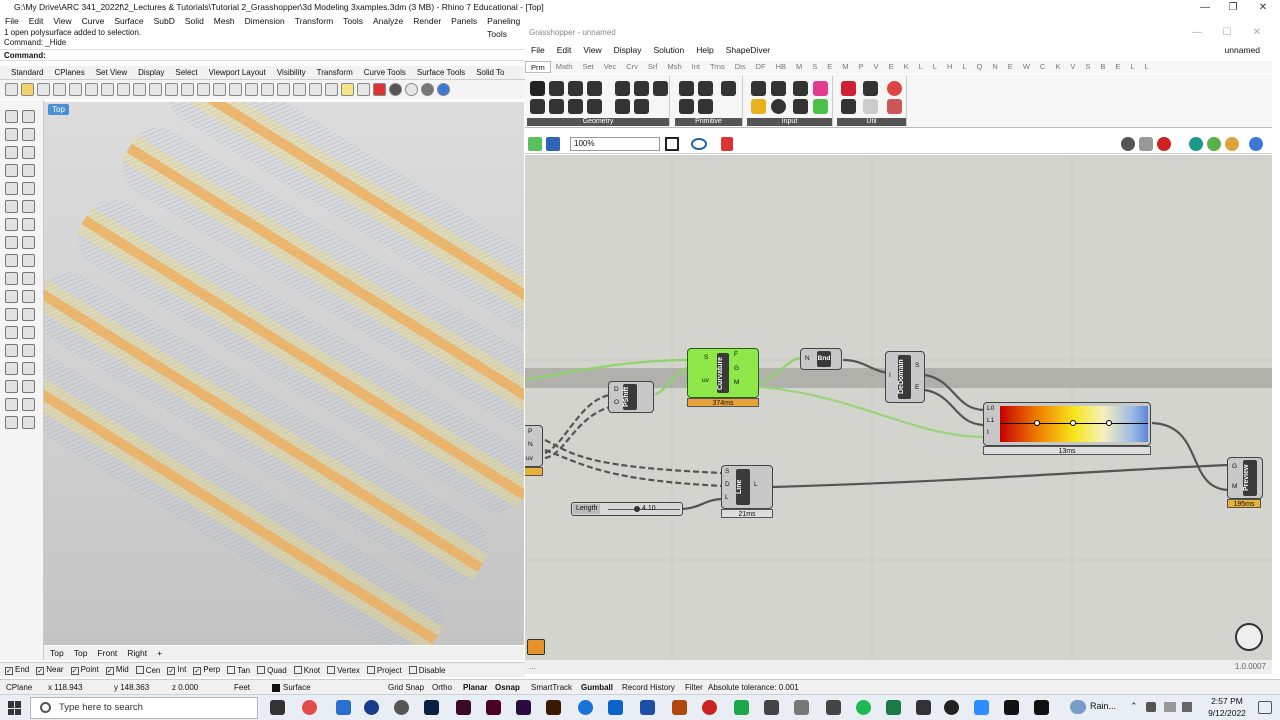 The image size is (1280, 720). Describe the element at coordinates (475, 687) in the screenshot. I see `planar-toggle: Planar` at that location.